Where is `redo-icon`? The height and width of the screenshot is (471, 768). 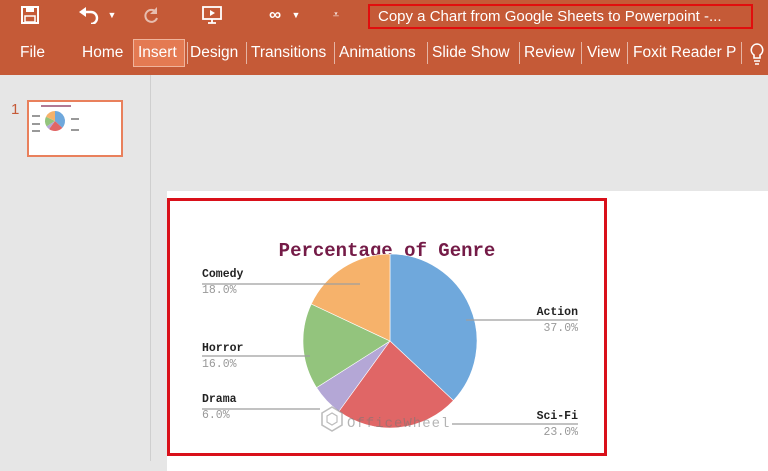 redo-icon is located at coordinates (151, 15).